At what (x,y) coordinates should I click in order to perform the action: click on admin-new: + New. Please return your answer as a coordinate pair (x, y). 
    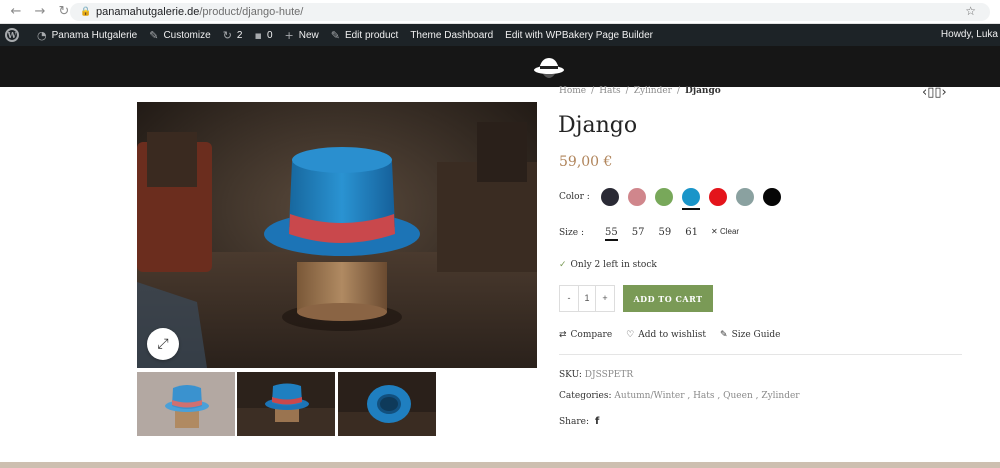
    Looking at the image, I should click on (302, 35).